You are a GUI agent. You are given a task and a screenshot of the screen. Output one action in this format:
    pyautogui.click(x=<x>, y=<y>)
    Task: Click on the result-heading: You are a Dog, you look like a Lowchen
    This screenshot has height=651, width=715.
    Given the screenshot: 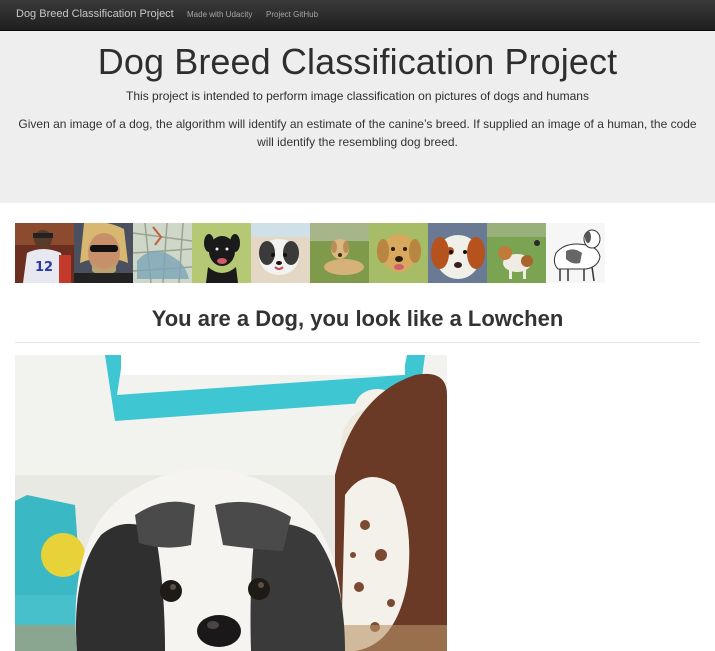 What is the action you would take?
    pyautogui.click(x=357, y=318)
    